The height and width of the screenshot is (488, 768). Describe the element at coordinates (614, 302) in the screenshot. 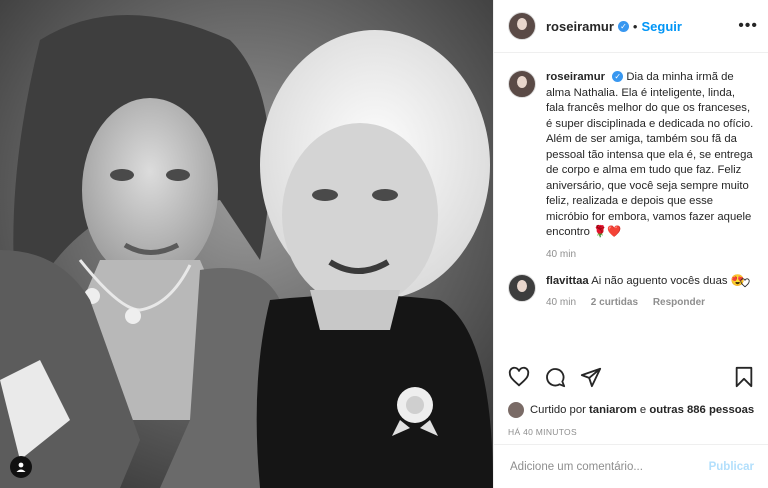

I see `comment-likes: 2 curtidas` at that location.